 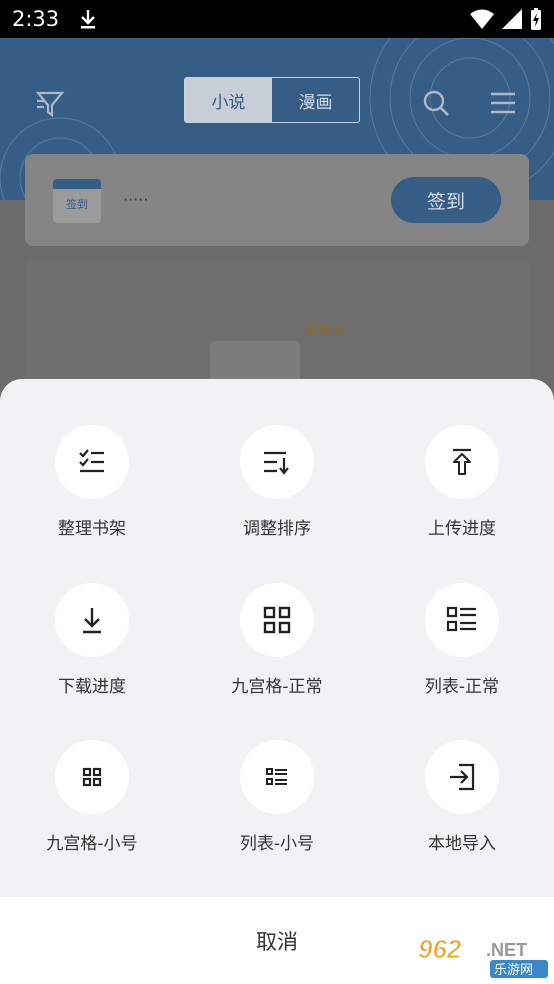 What do you see at coordinates (462, 844) in the screenshot?
I see `action-label: 本地导入` at bounding box center [462, 844].